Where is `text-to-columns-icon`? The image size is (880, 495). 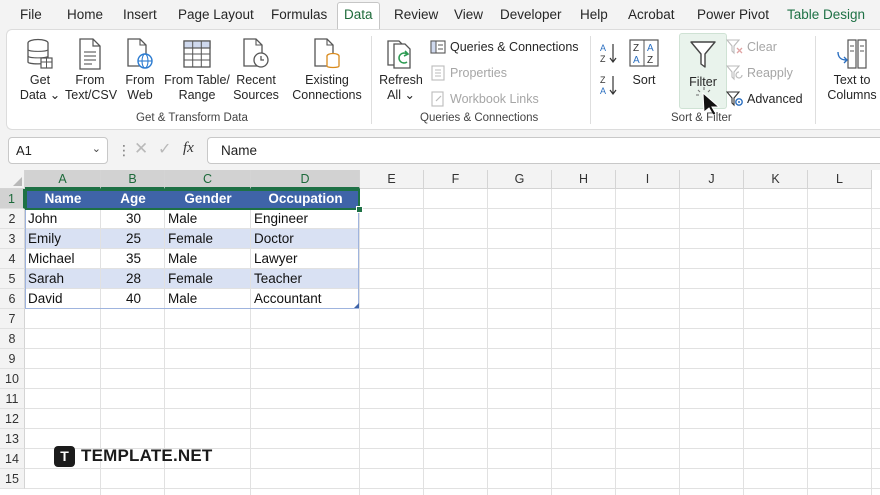
text-to-columns-icon is located at coordinates (852, 54).